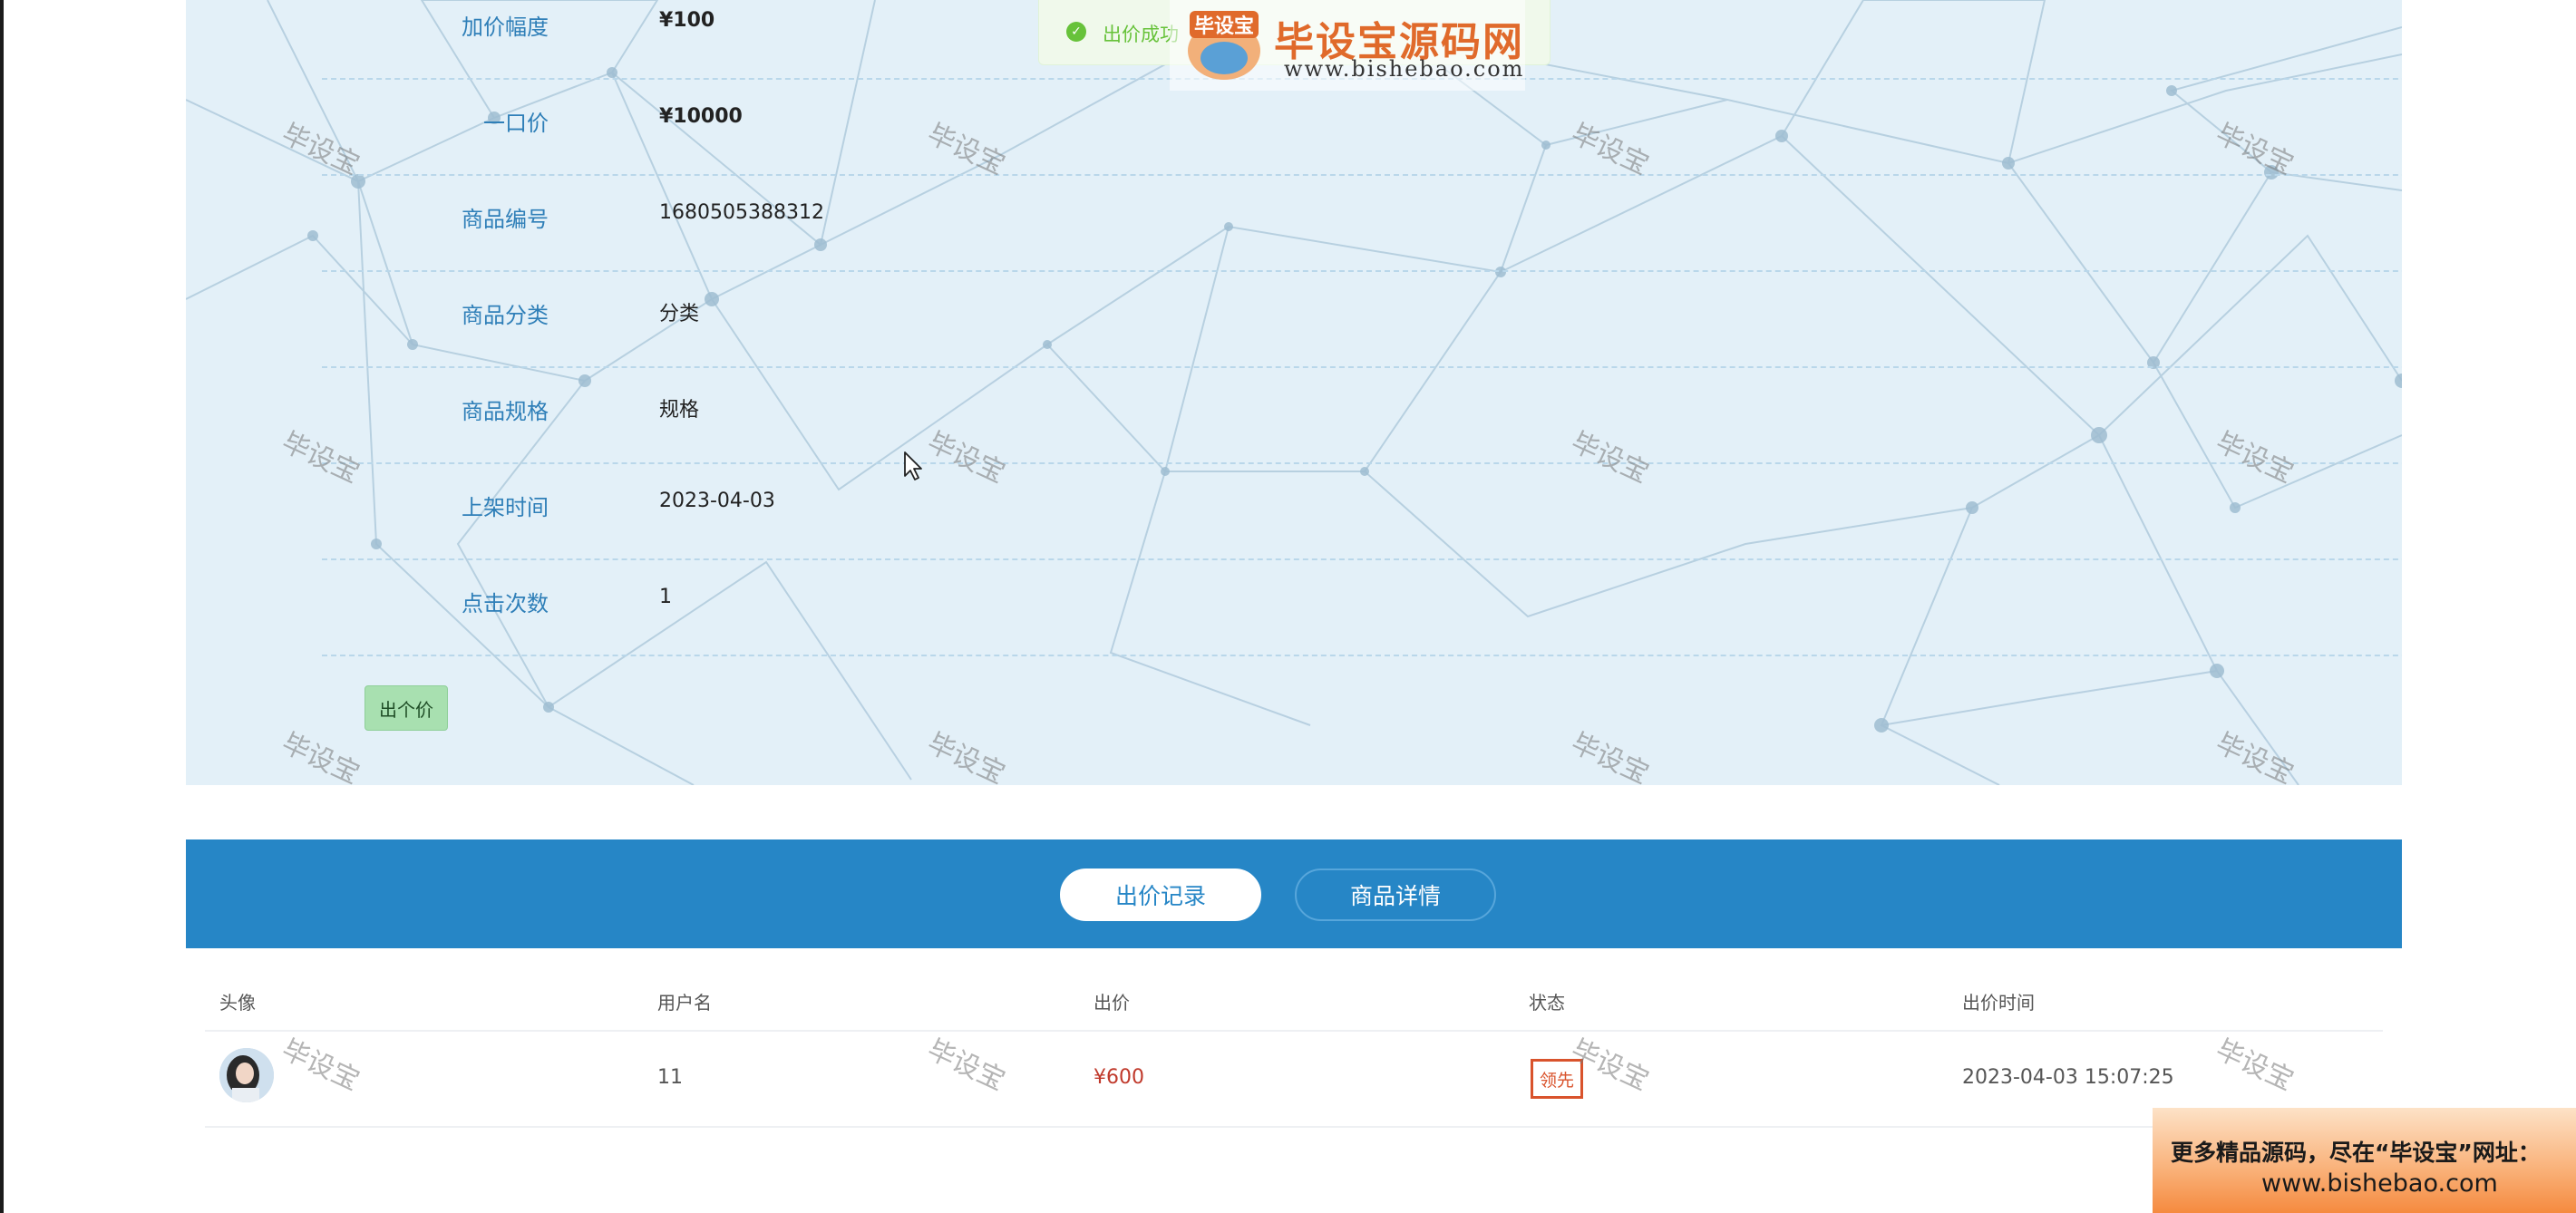 The height and width of the screenshot is (1213, 2576). I want to click on logo-badge-icon: 毕设宝, so click(1224, 46).